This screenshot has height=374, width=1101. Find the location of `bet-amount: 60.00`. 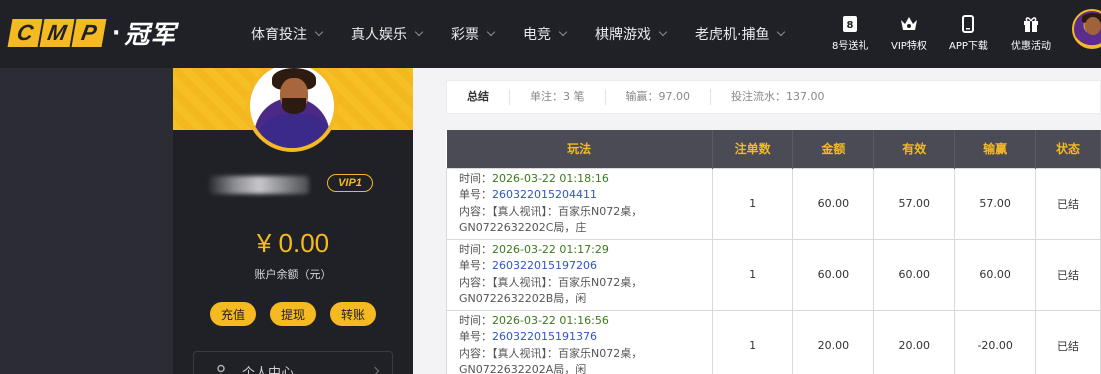

bet-amount: 60.00 is located at coordinates (833, 274).